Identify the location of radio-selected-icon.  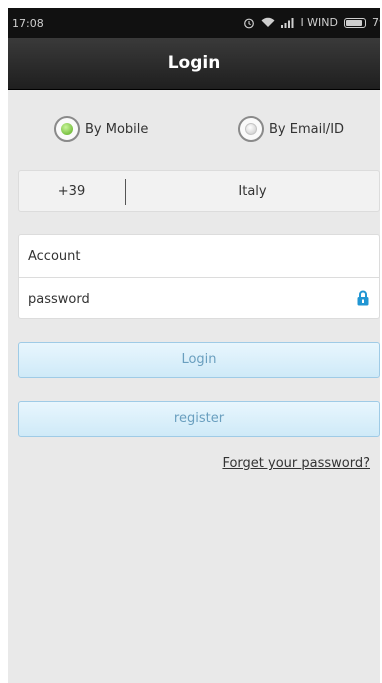
(67, 129).